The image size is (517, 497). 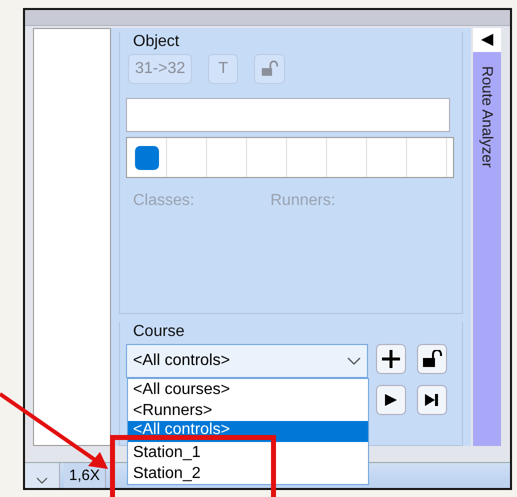 I want to click on play-icon, so click(x=391, y=400).